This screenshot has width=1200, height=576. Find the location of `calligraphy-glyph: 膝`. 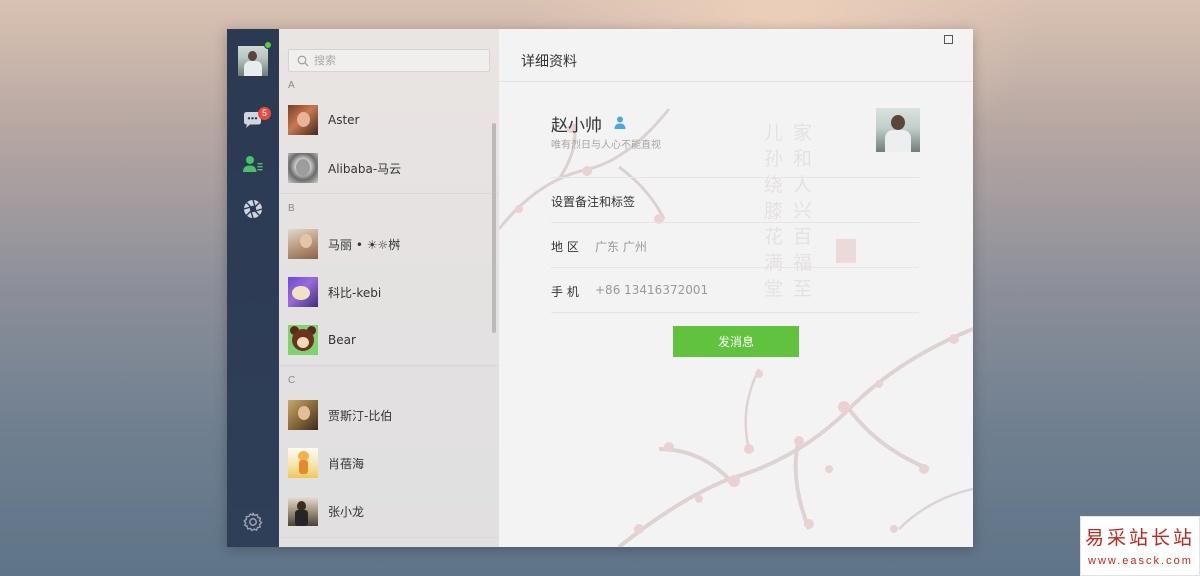

calligraphy-glyph: 膝 is located at coordinates (773, 211).